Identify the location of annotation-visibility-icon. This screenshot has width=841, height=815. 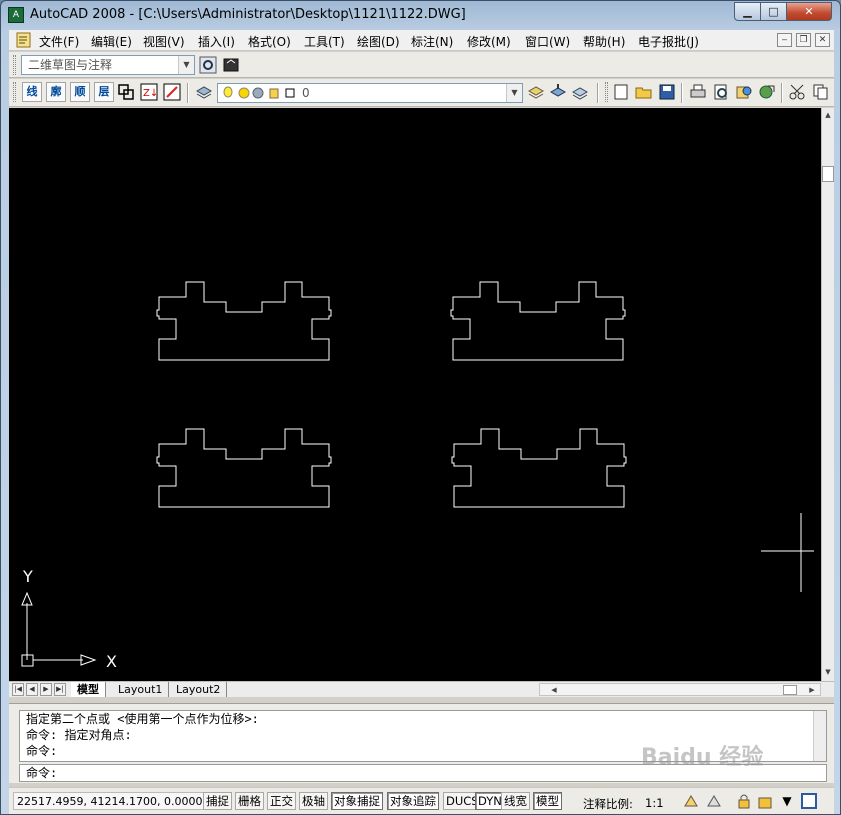
(691, 801).